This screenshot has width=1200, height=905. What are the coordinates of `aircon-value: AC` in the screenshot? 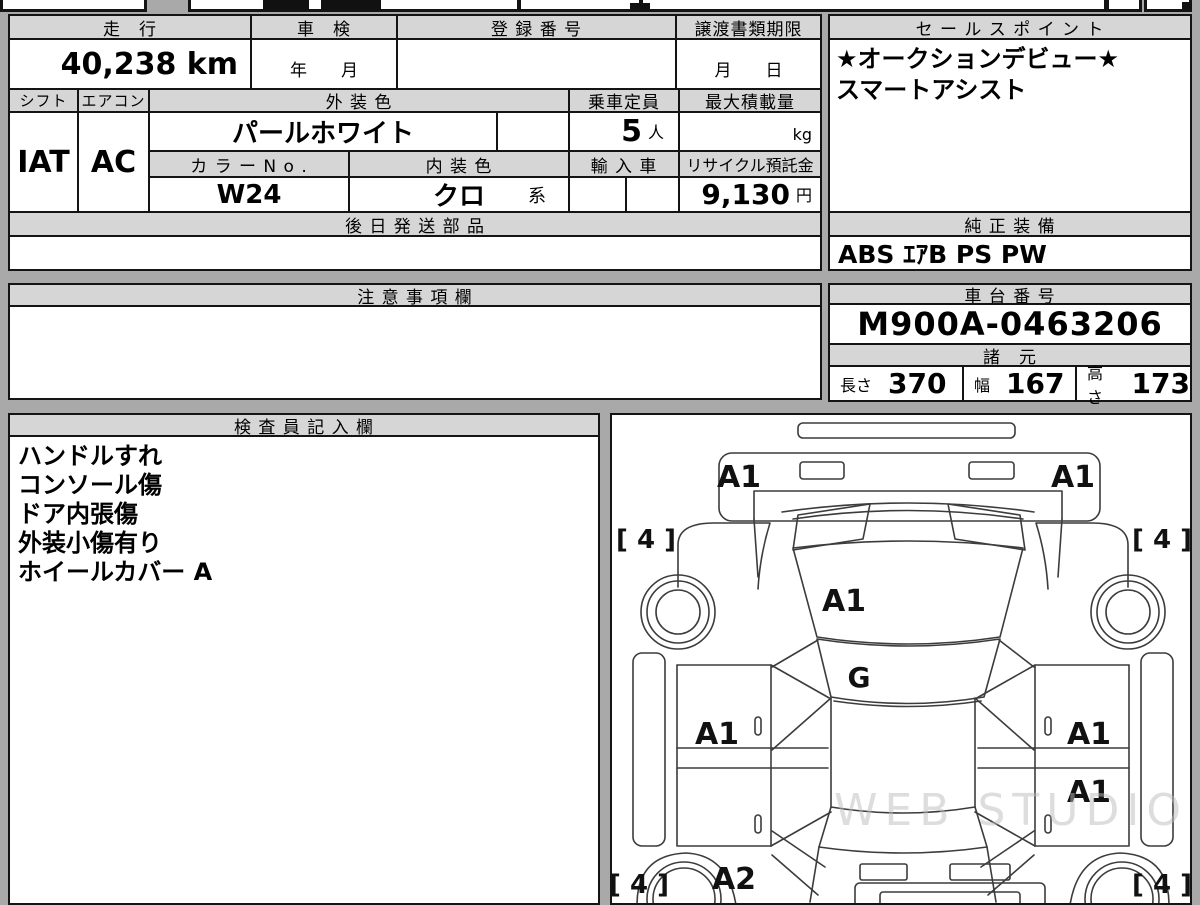 It's located at (113, 162).